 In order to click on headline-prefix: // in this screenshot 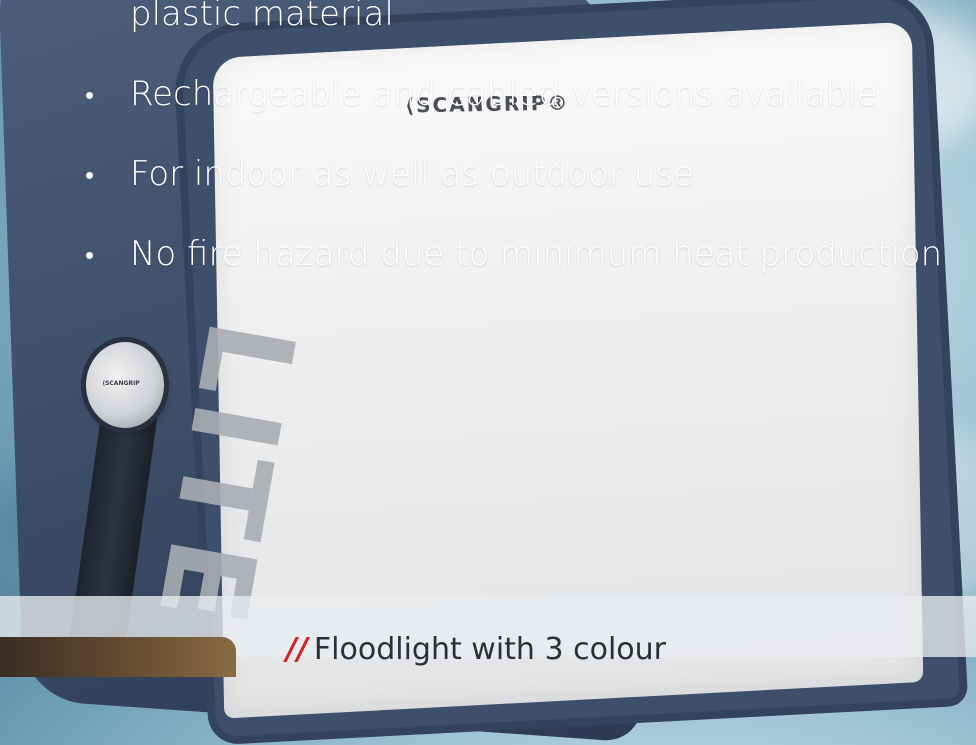, I will do `click(297, 649)`.